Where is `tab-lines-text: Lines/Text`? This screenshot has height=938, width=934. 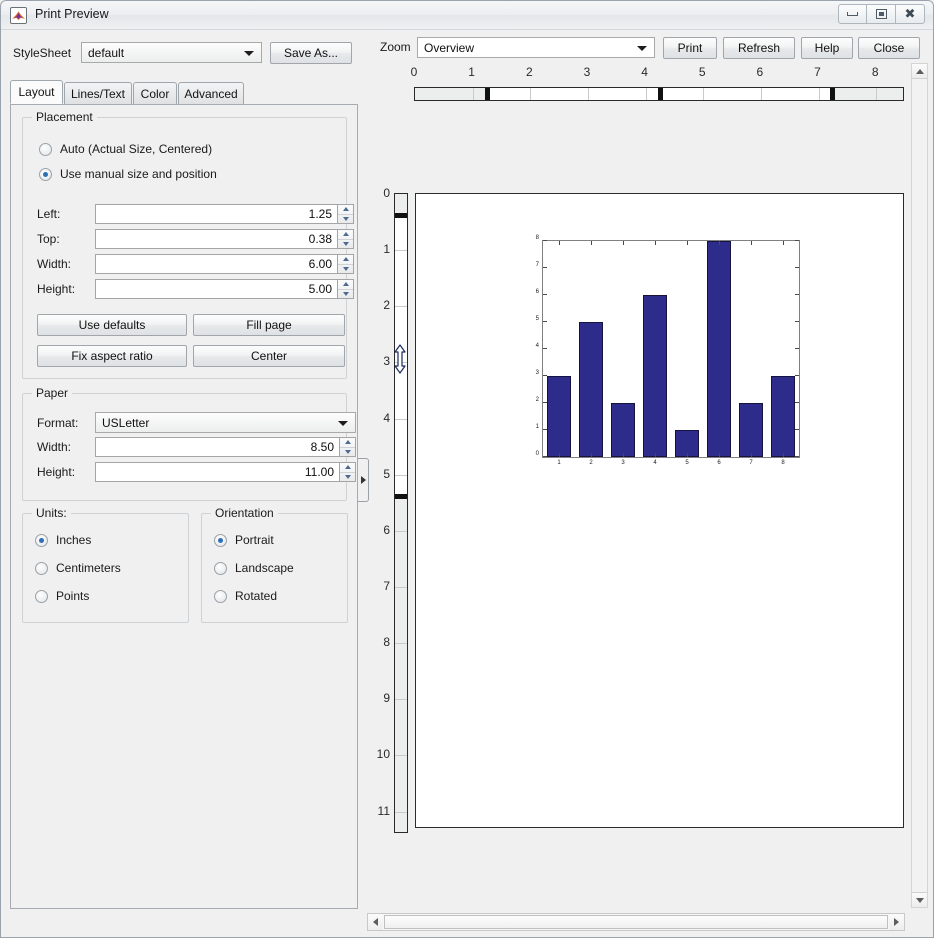 tab-lines-text: Lines/Text is located at coordinates (98, 93).